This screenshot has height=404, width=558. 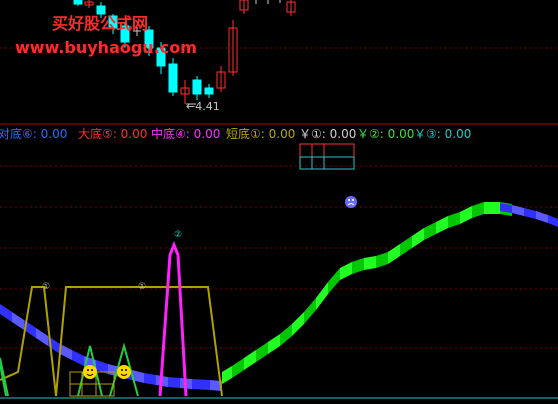 I want to click on watermark-title: 买好股公式网, so click(x=100, y=23).